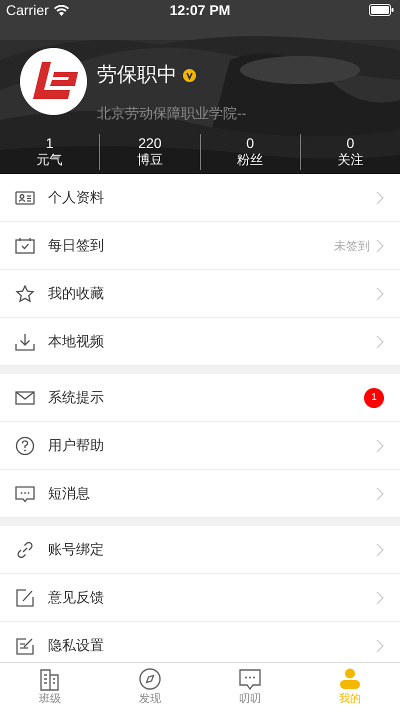 This screenshot has width=400, height=710. What do you see at coordinates (76, 341) in the screenshot?
I see `menu-label: 本地视频` at bounding box center [76, 341].